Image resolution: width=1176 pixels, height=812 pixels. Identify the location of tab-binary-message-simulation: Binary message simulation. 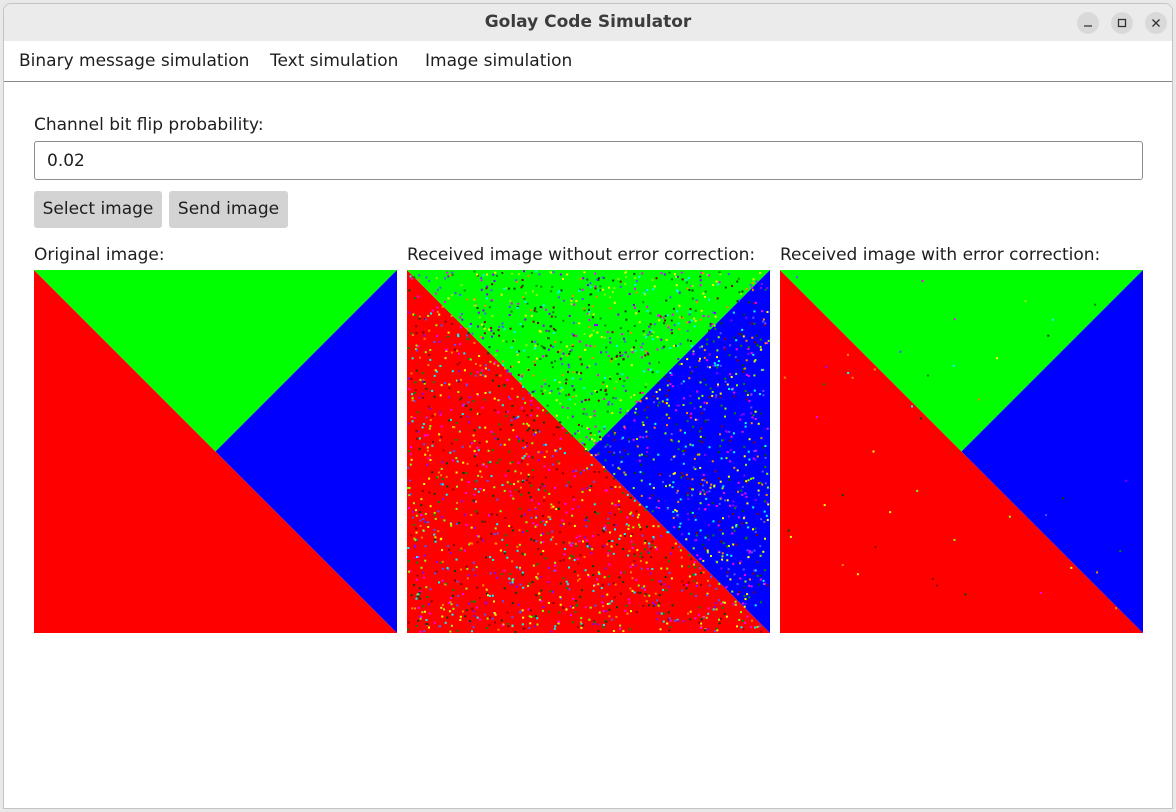
(134, 61).